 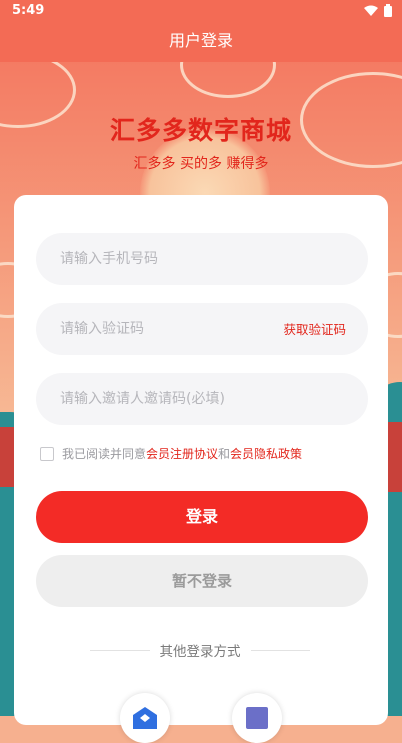 What do you see at coordinates (201, 42) in the screenshot?
I see `page-title: 用户登录` at bounding box center [201, 42].